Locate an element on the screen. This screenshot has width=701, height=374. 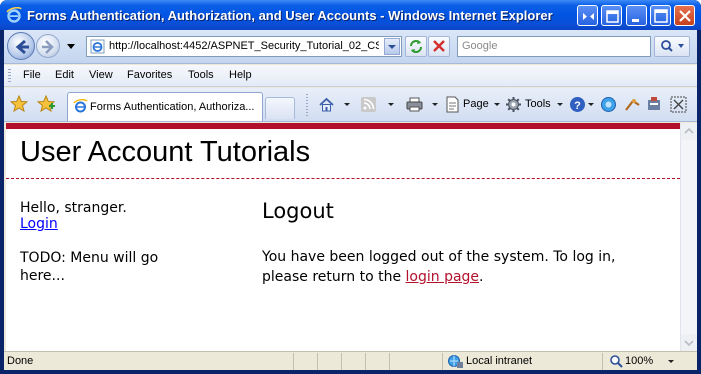
ie-logo-icon is located at coordinates (14, 15).